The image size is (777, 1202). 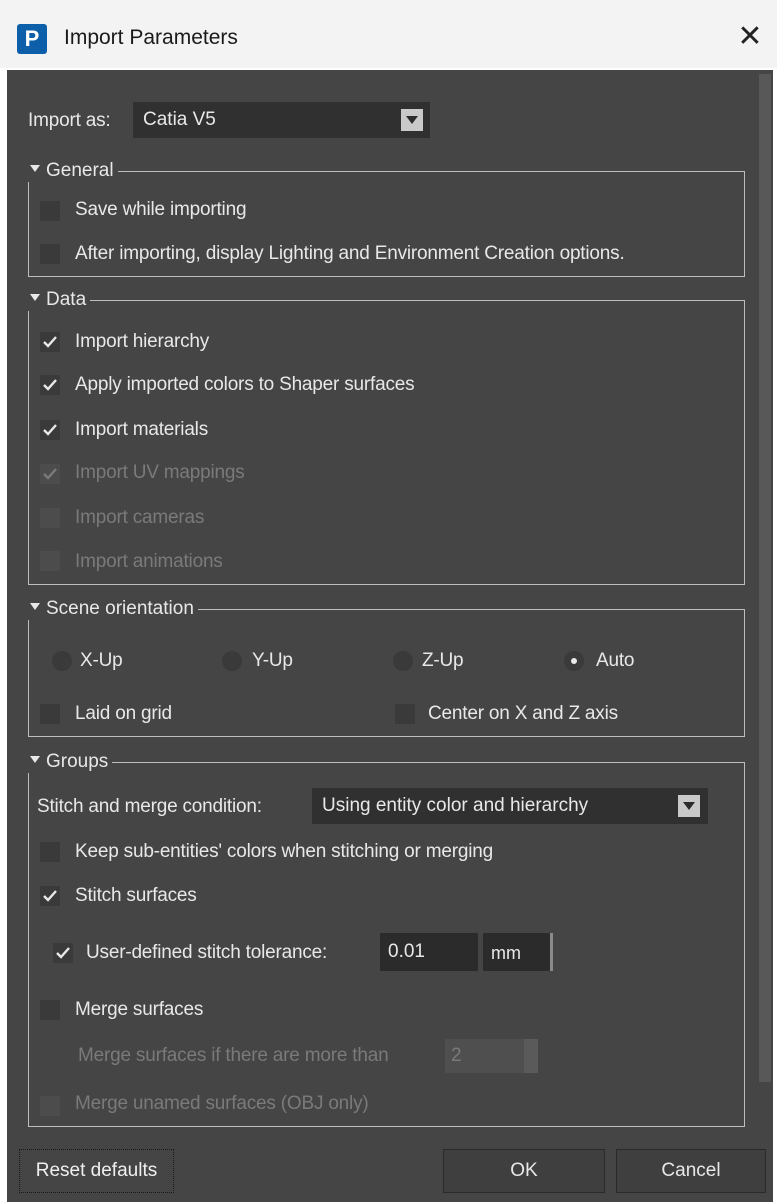 What do you see at coordinates (491, 1056) in the screenshot?
I see `merge-count-spinbox: 2` at bounding box center [491, 1056].